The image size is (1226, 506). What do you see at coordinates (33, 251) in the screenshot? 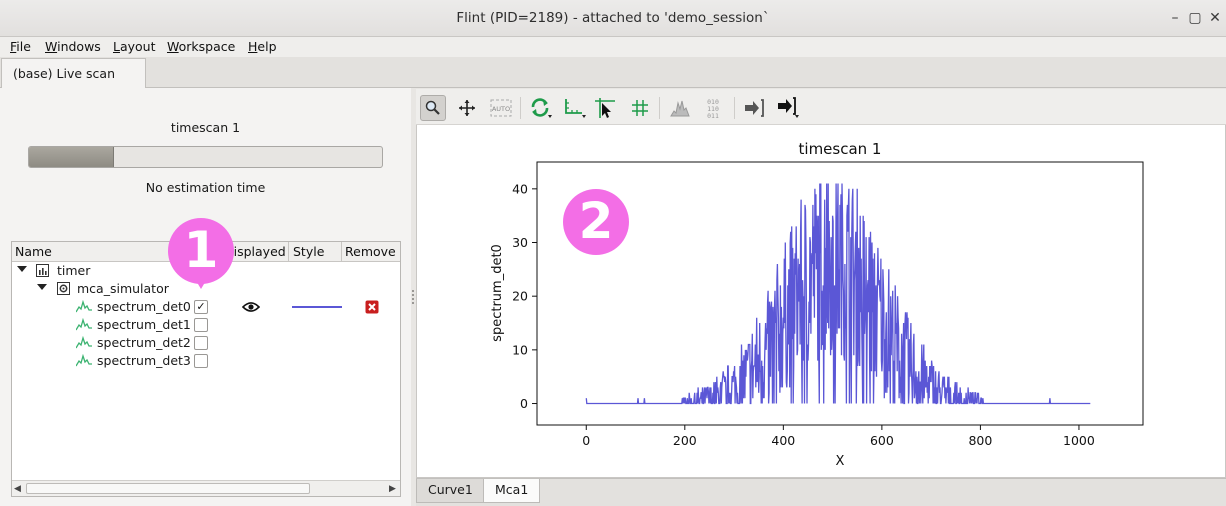
I see `column-name: Name` at bounding box center [33, 251].